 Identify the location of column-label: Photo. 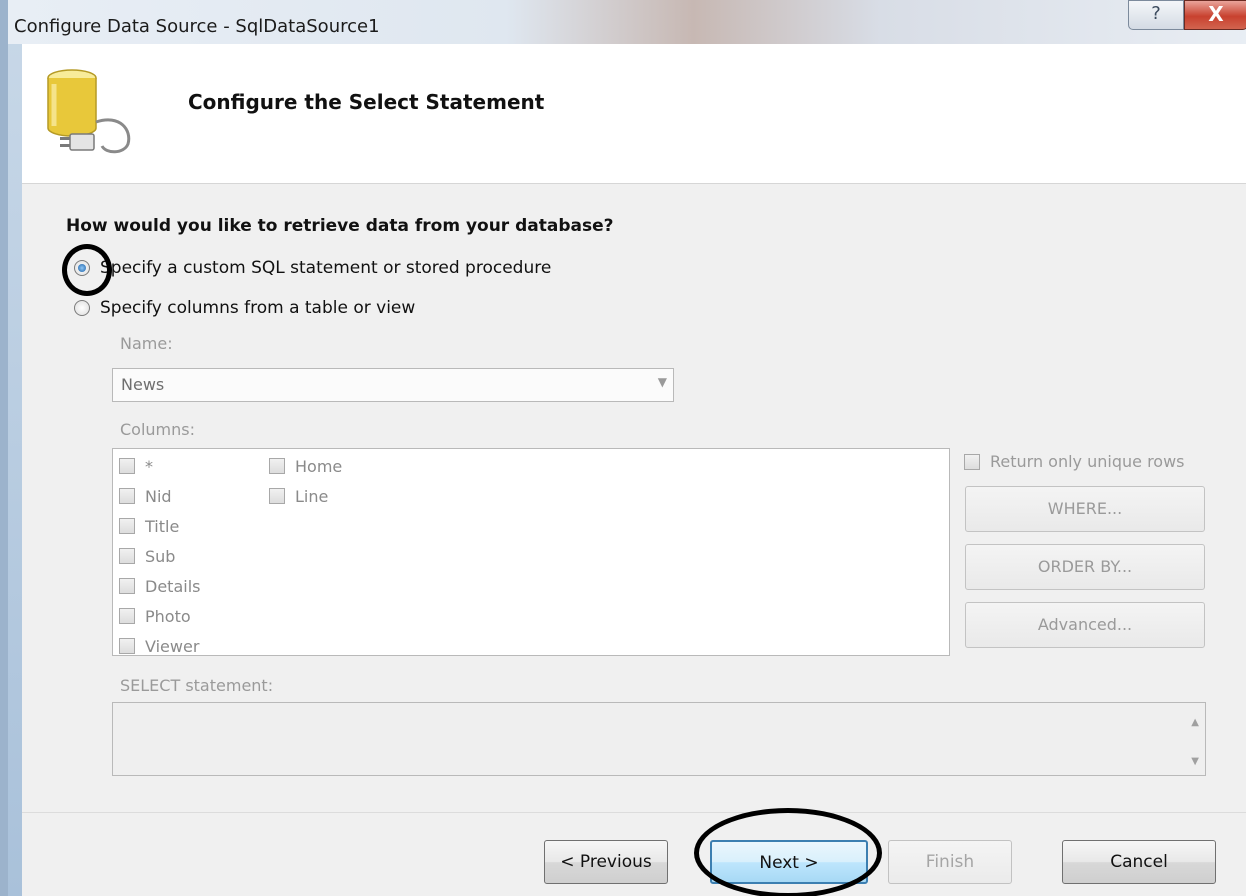
(168, 616).